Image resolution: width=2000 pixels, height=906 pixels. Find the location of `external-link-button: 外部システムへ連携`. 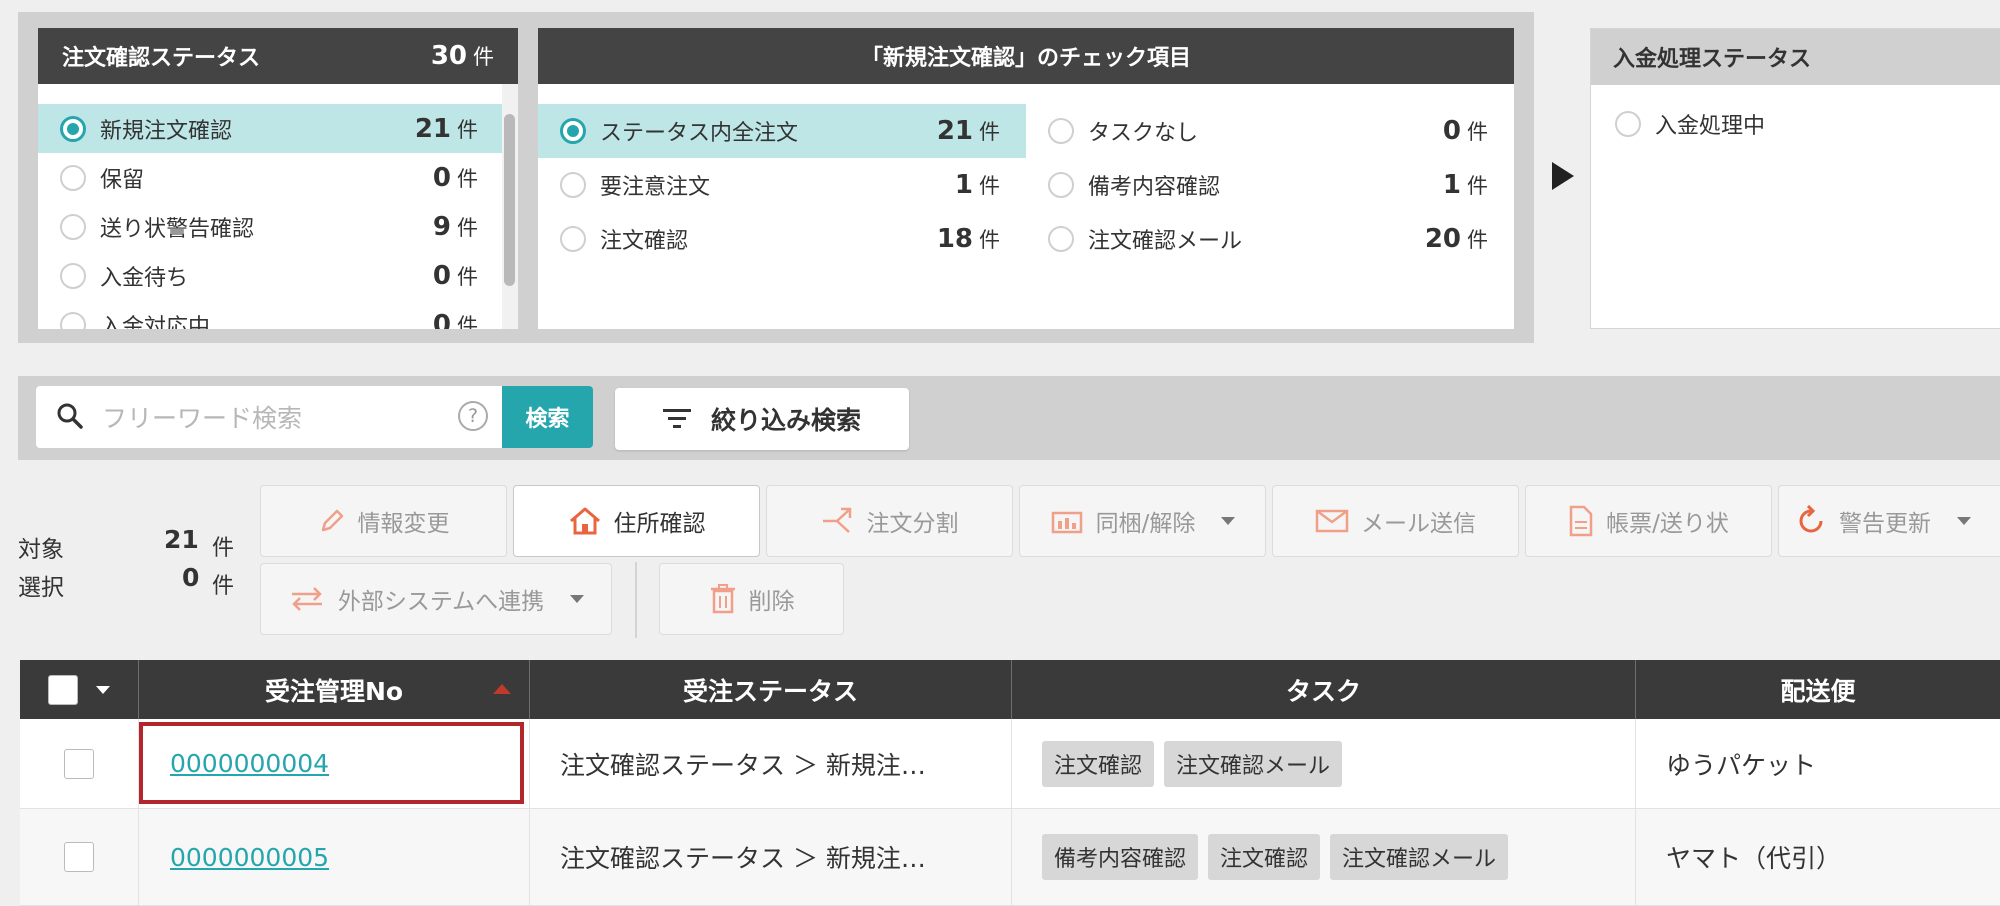

external-link-button: 外部システムへ連携 is located at coordinates (436, 599).